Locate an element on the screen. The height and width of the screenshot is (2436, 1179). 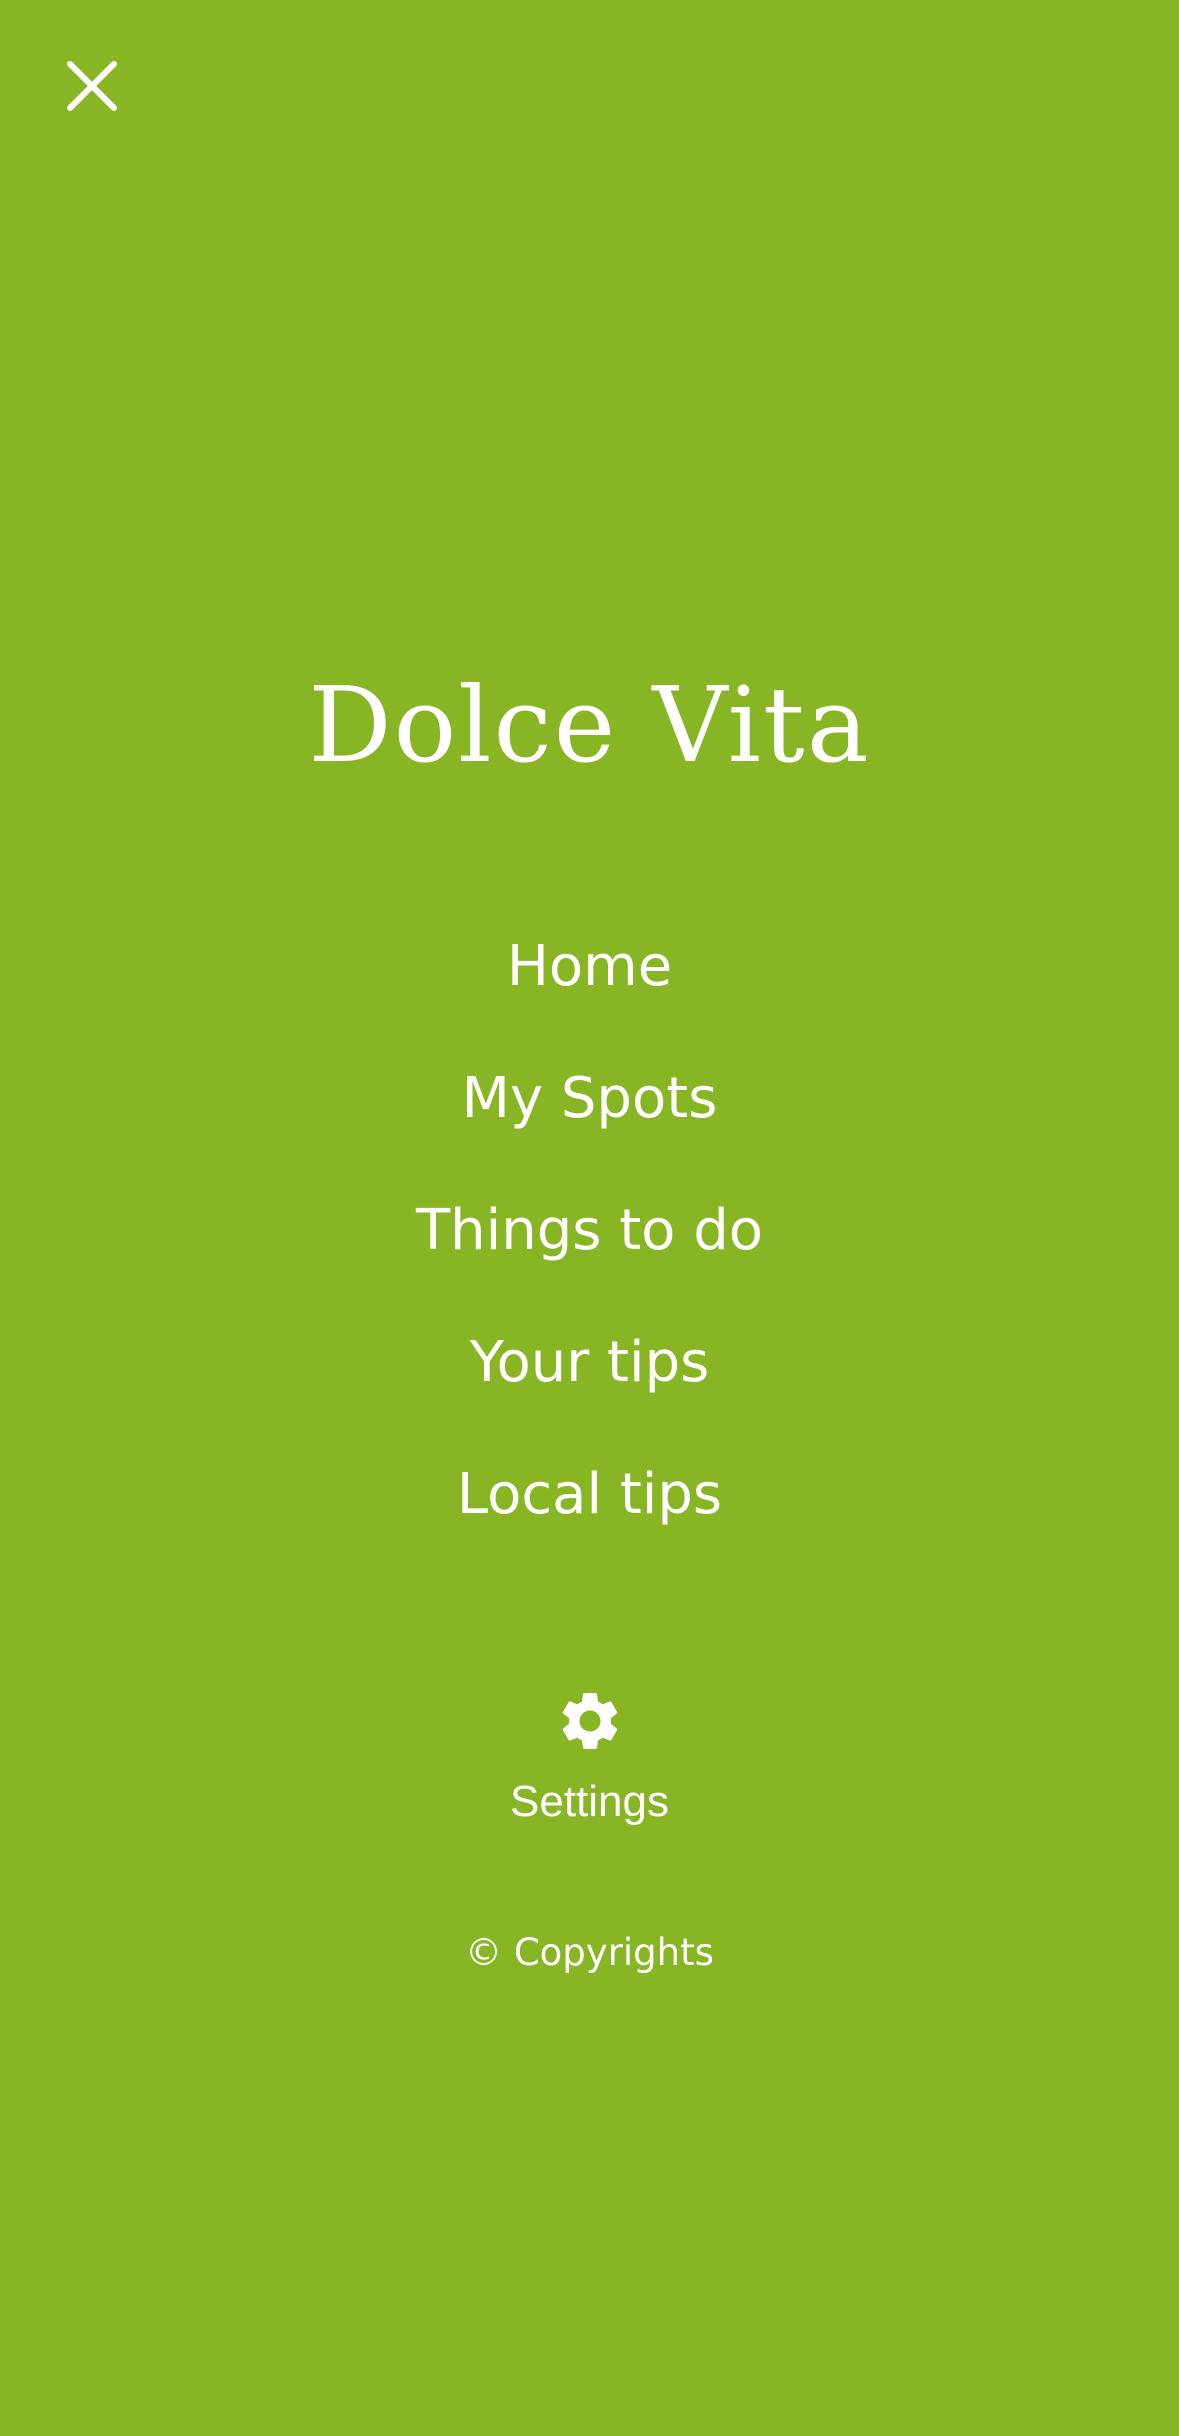
menu-item-local-tips: Local tips is located at coordinates (589, 1511).